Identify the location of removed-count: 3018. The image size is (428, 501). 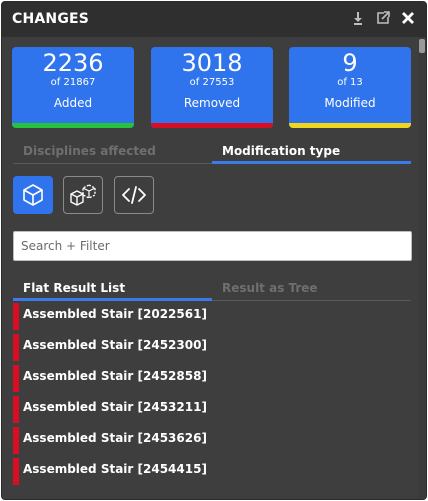
(212, 63).